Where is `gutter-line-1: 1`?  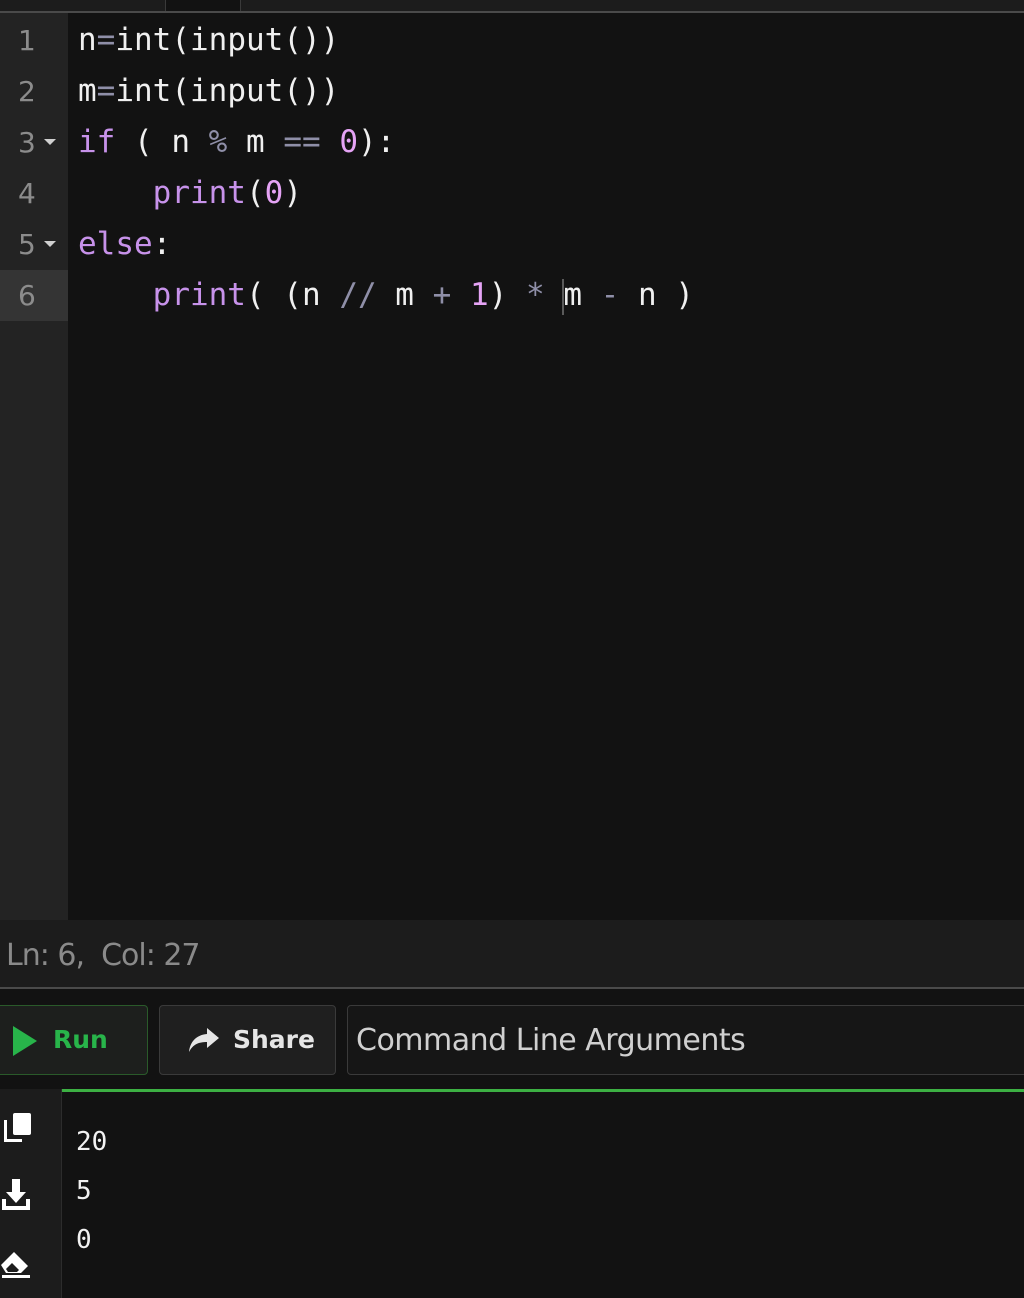 gutter-line-1: 1 is located at coordinates (34, 40).